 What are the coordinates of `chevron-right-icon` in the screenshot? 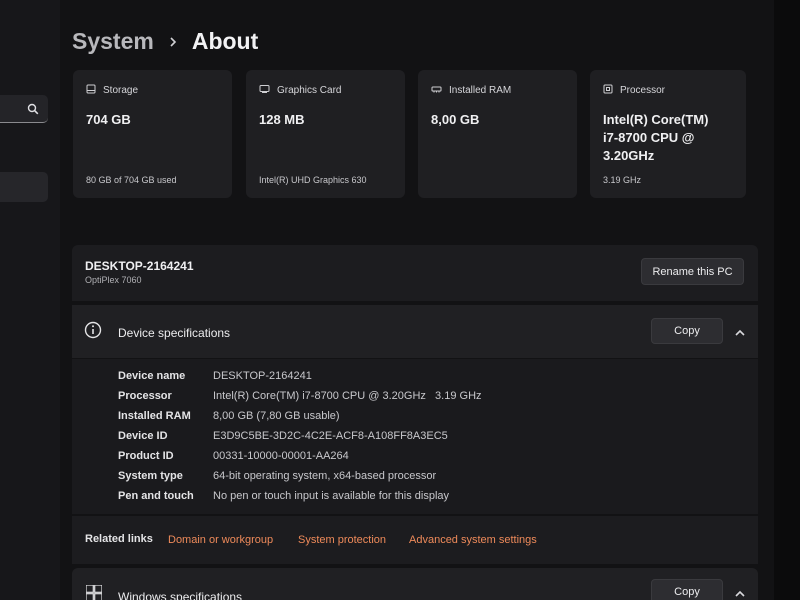 It's located at (173, 42).